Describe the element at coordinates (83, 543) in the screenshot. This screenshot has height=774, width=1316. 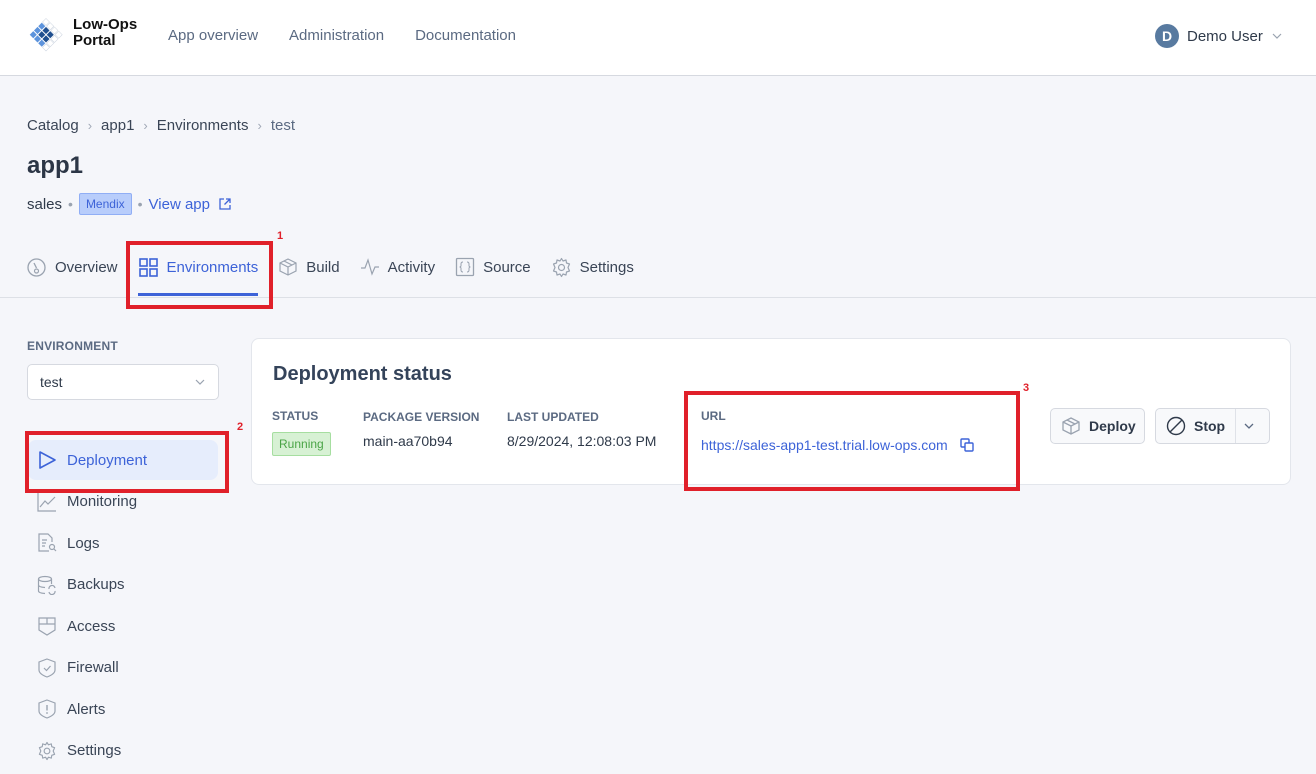
I see `sidebar-item-label: Logs` at that location.